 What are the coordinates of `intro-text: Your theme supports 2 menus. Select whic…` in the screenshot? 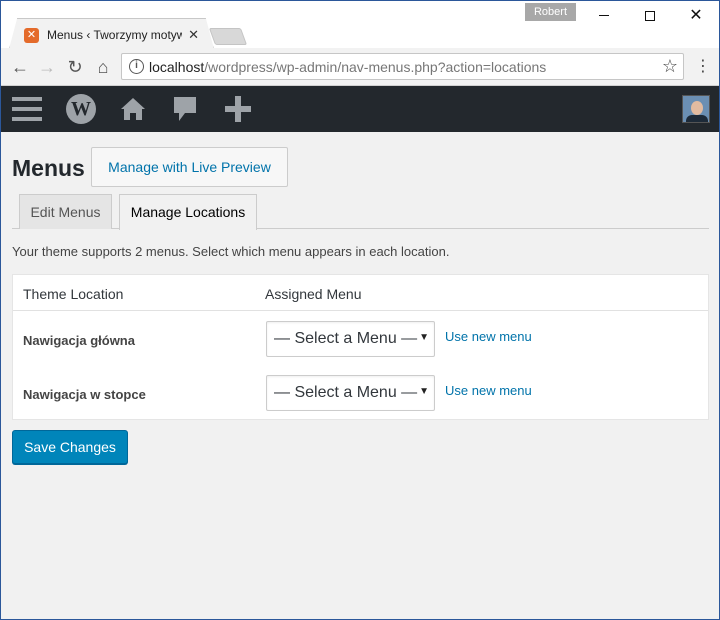 It's located at (231, 251).